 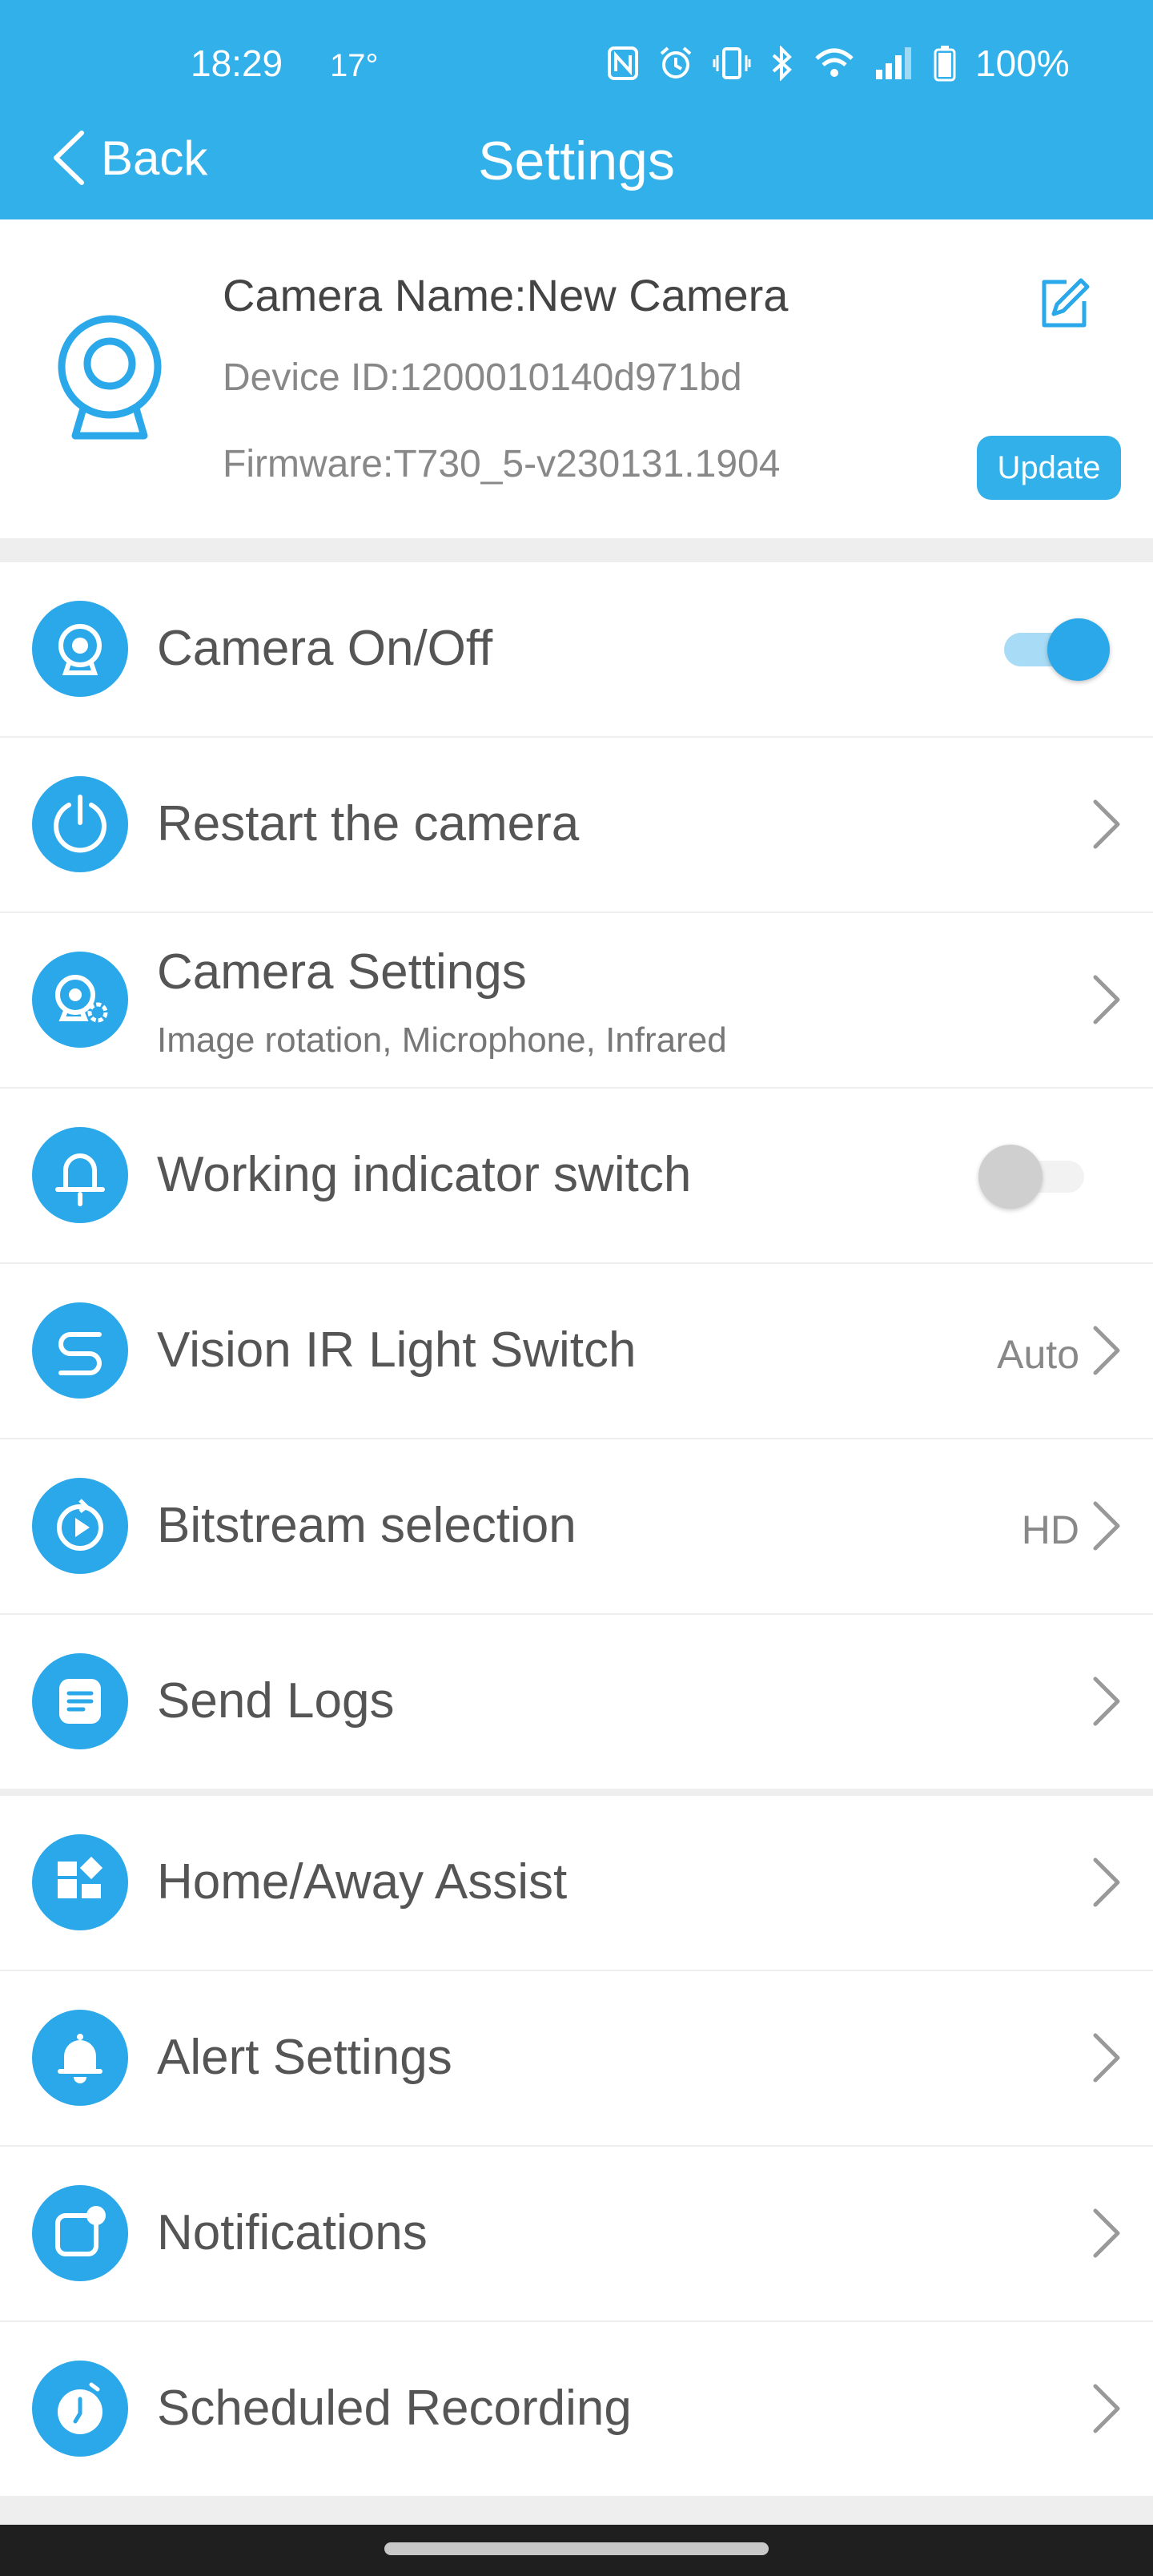 I want to click on system-navigation-bar, so click(x=576, y=2550).